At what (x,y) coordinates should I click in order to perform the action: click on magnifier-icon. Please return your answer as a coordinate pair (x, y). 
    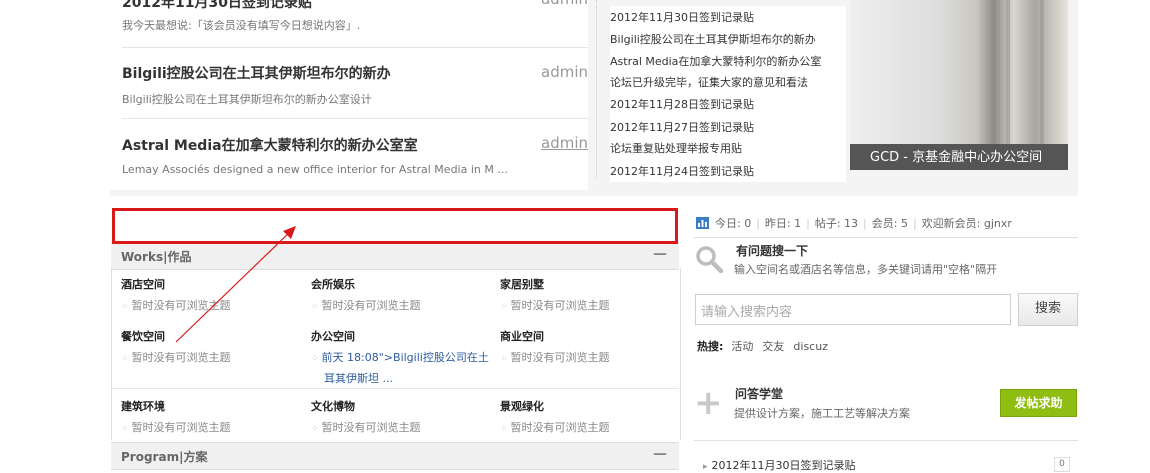
    Looking at the image, I should click on (710, 260).